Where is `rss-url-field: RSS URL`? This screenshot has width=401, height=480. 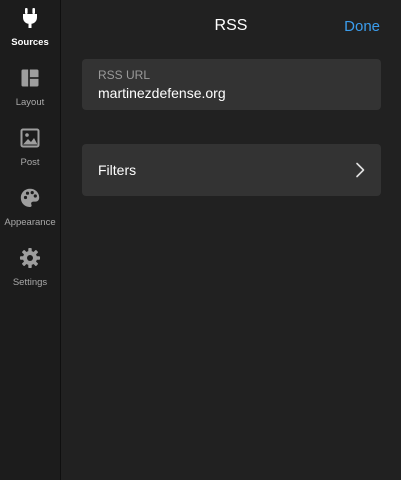 rss-url-field: RSS URL is located at coordinates (231, 84).